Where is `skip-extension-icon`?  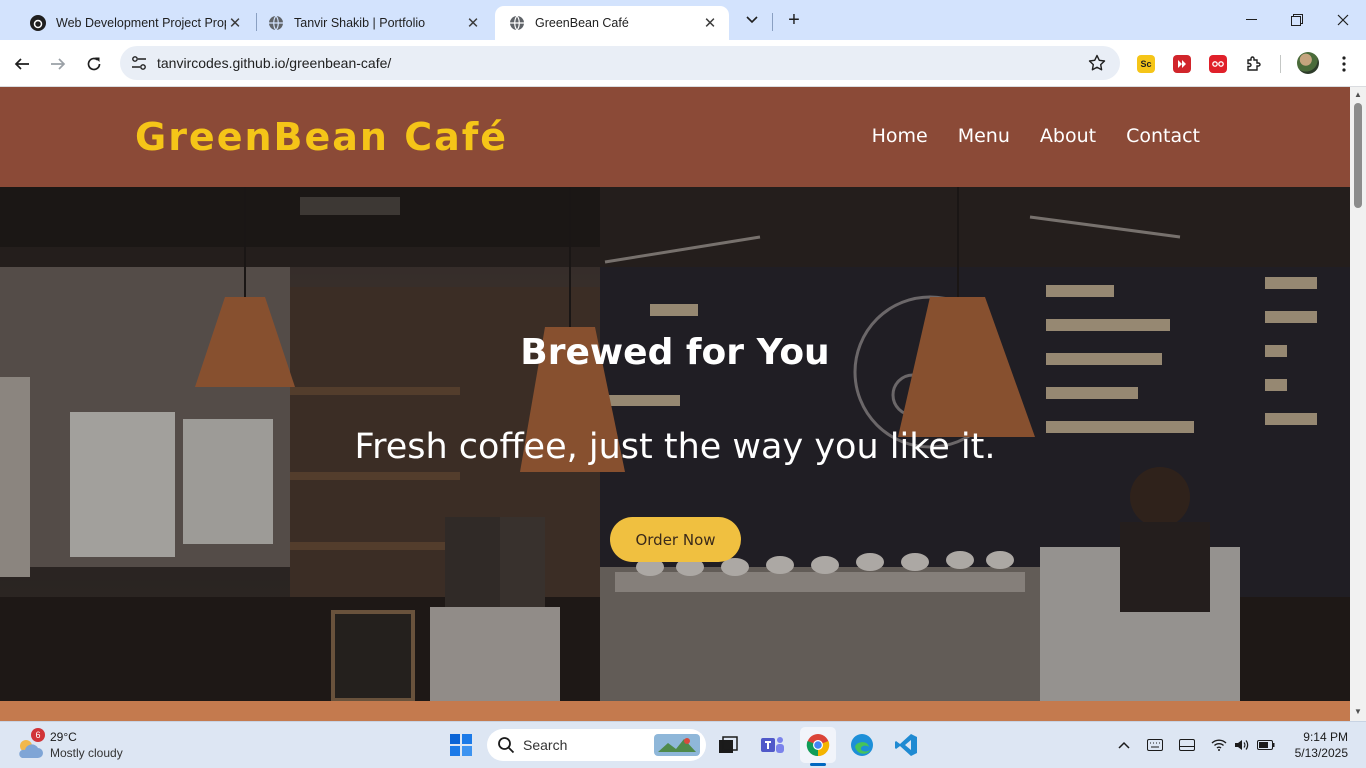
skip-extension-icon is located at coordinates (1182, 64).